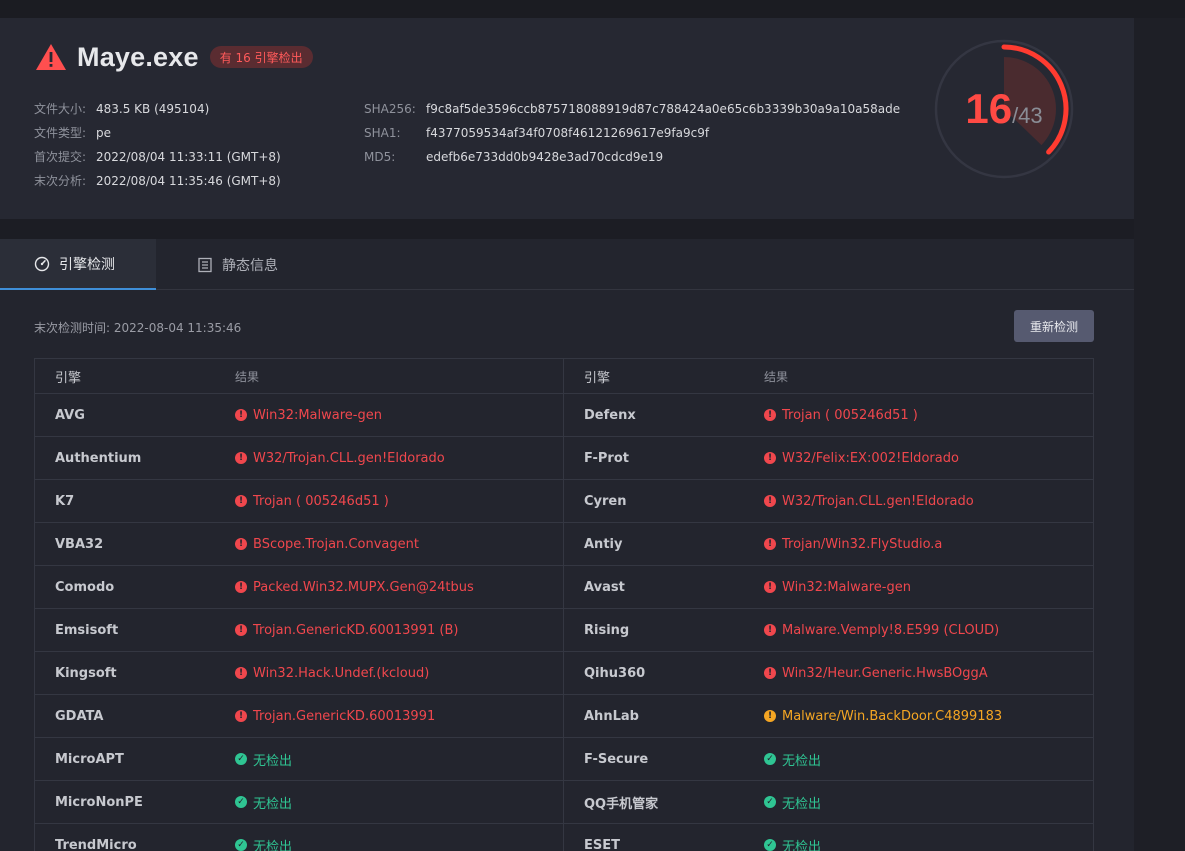 The height and width of the screenshot is (851, 1185). I want to click on meta-label: SHA1:, so click(382, 133).